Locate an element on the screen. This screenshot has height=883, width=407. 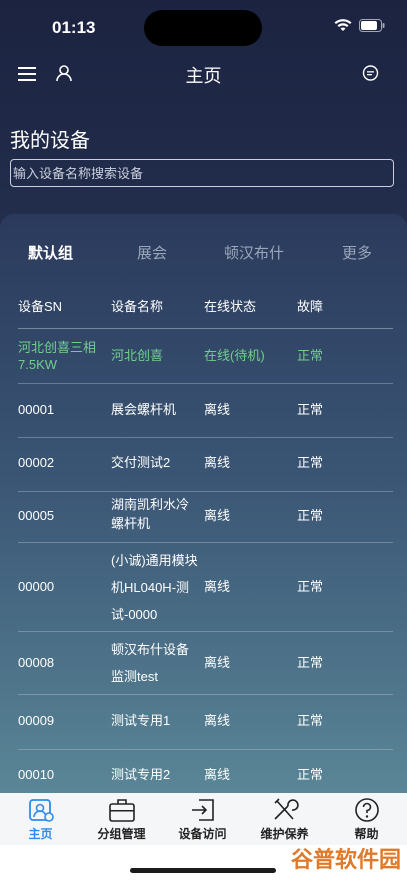
tabbar-label: 帮助 is located at coordinates (366, 834).